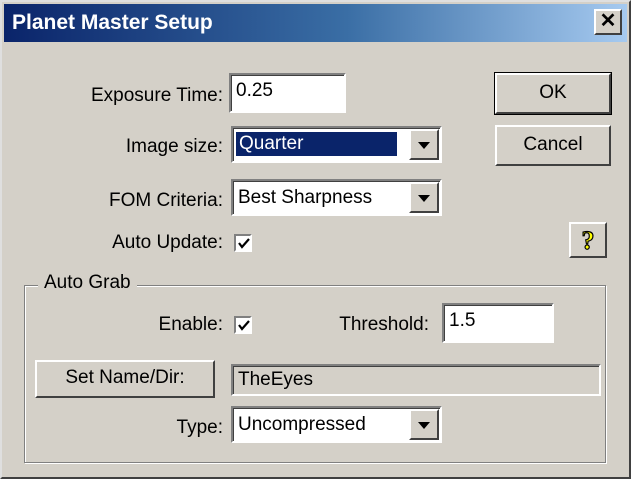  What do you see at coordinates (553, 145) in the screenshot?
I see `cancel-button: Cancel` at bounding box center [553, 145].